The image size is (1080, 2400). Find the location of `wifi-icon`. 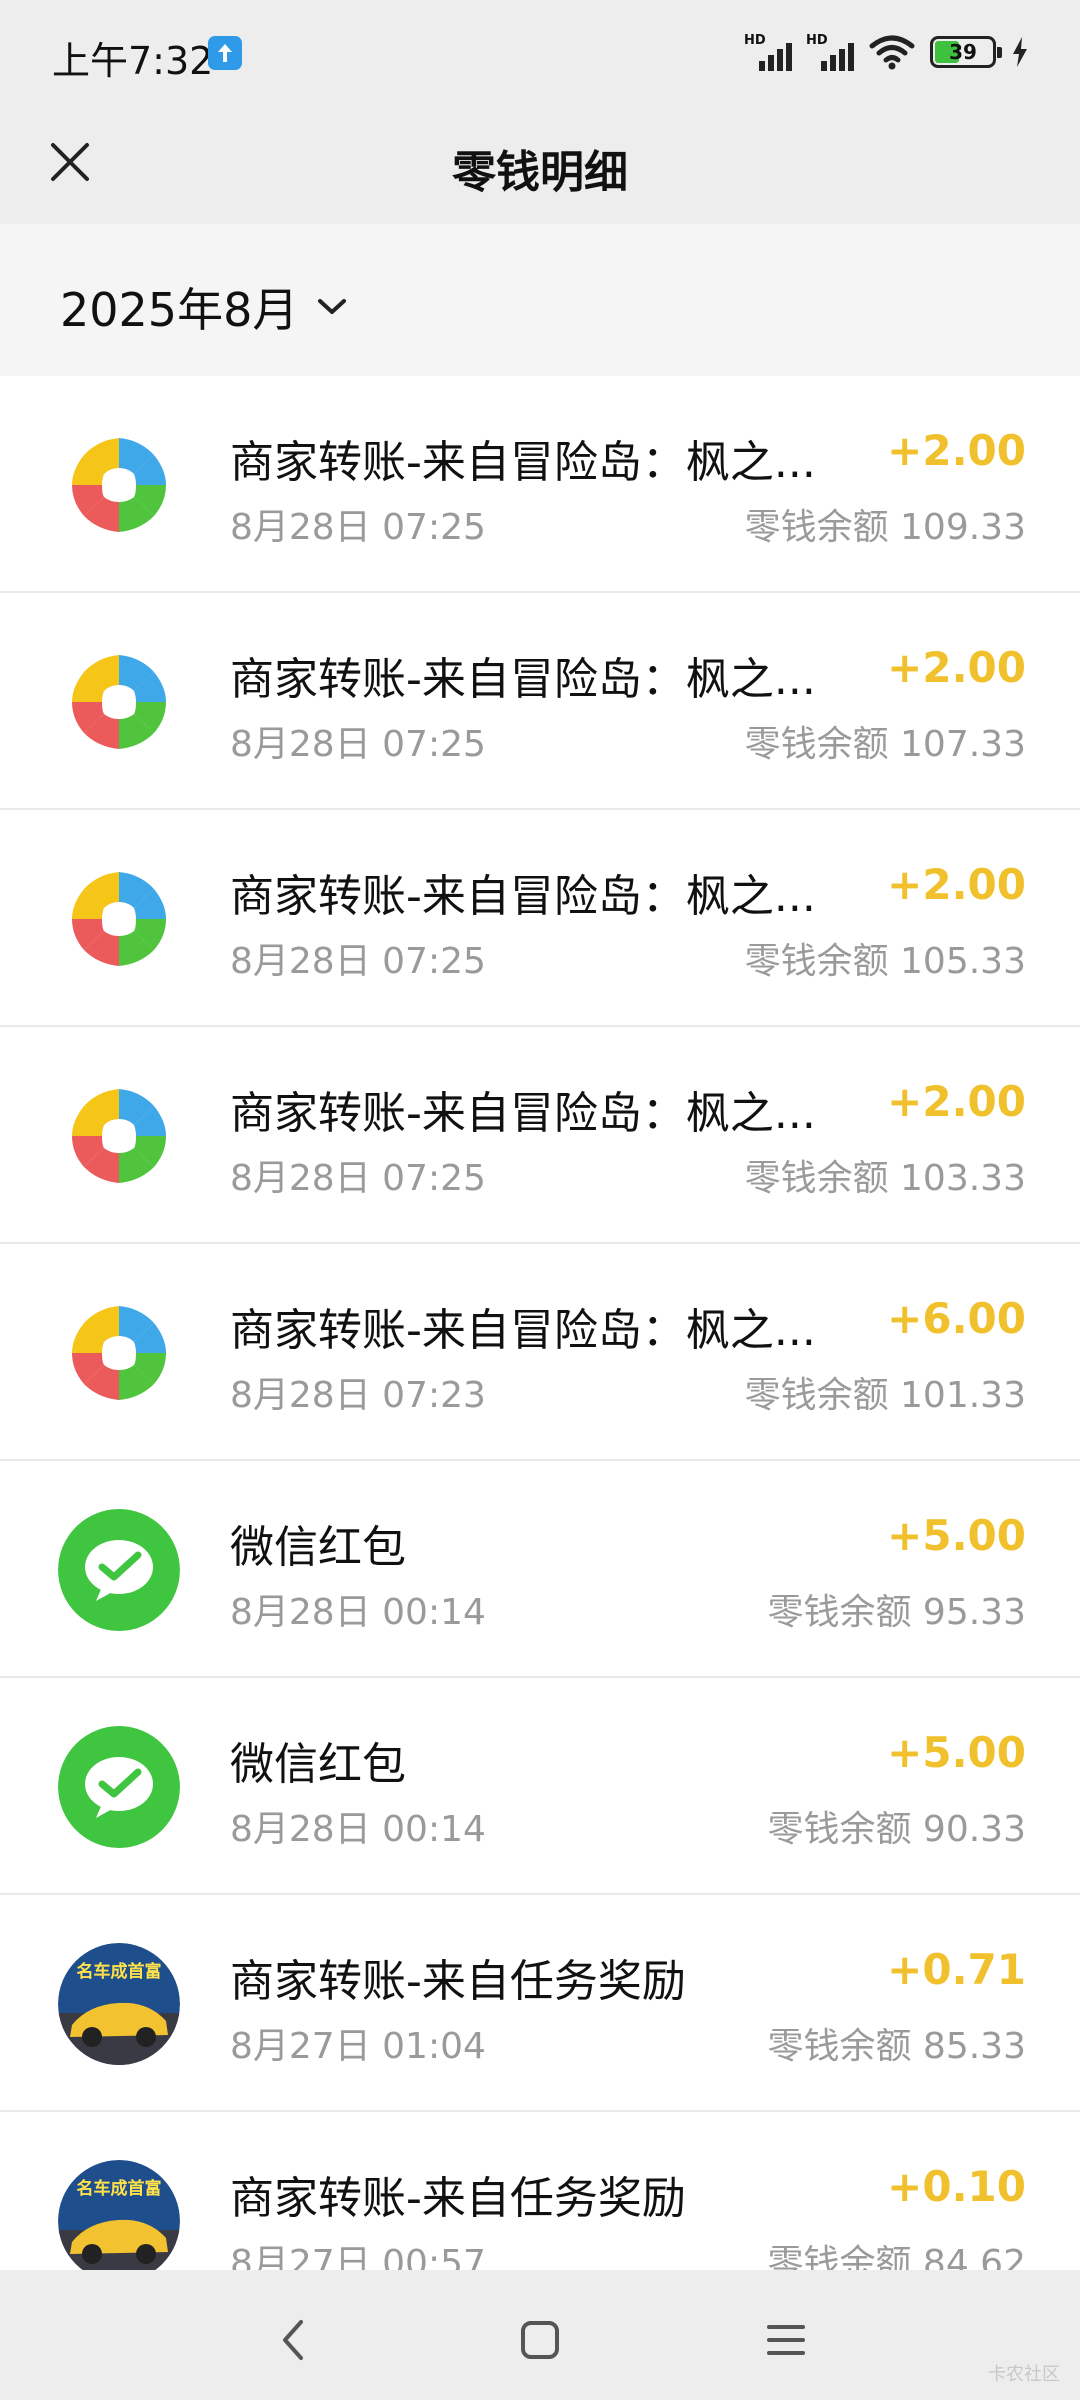

wifi-icon is located at coordinates (892, 52).